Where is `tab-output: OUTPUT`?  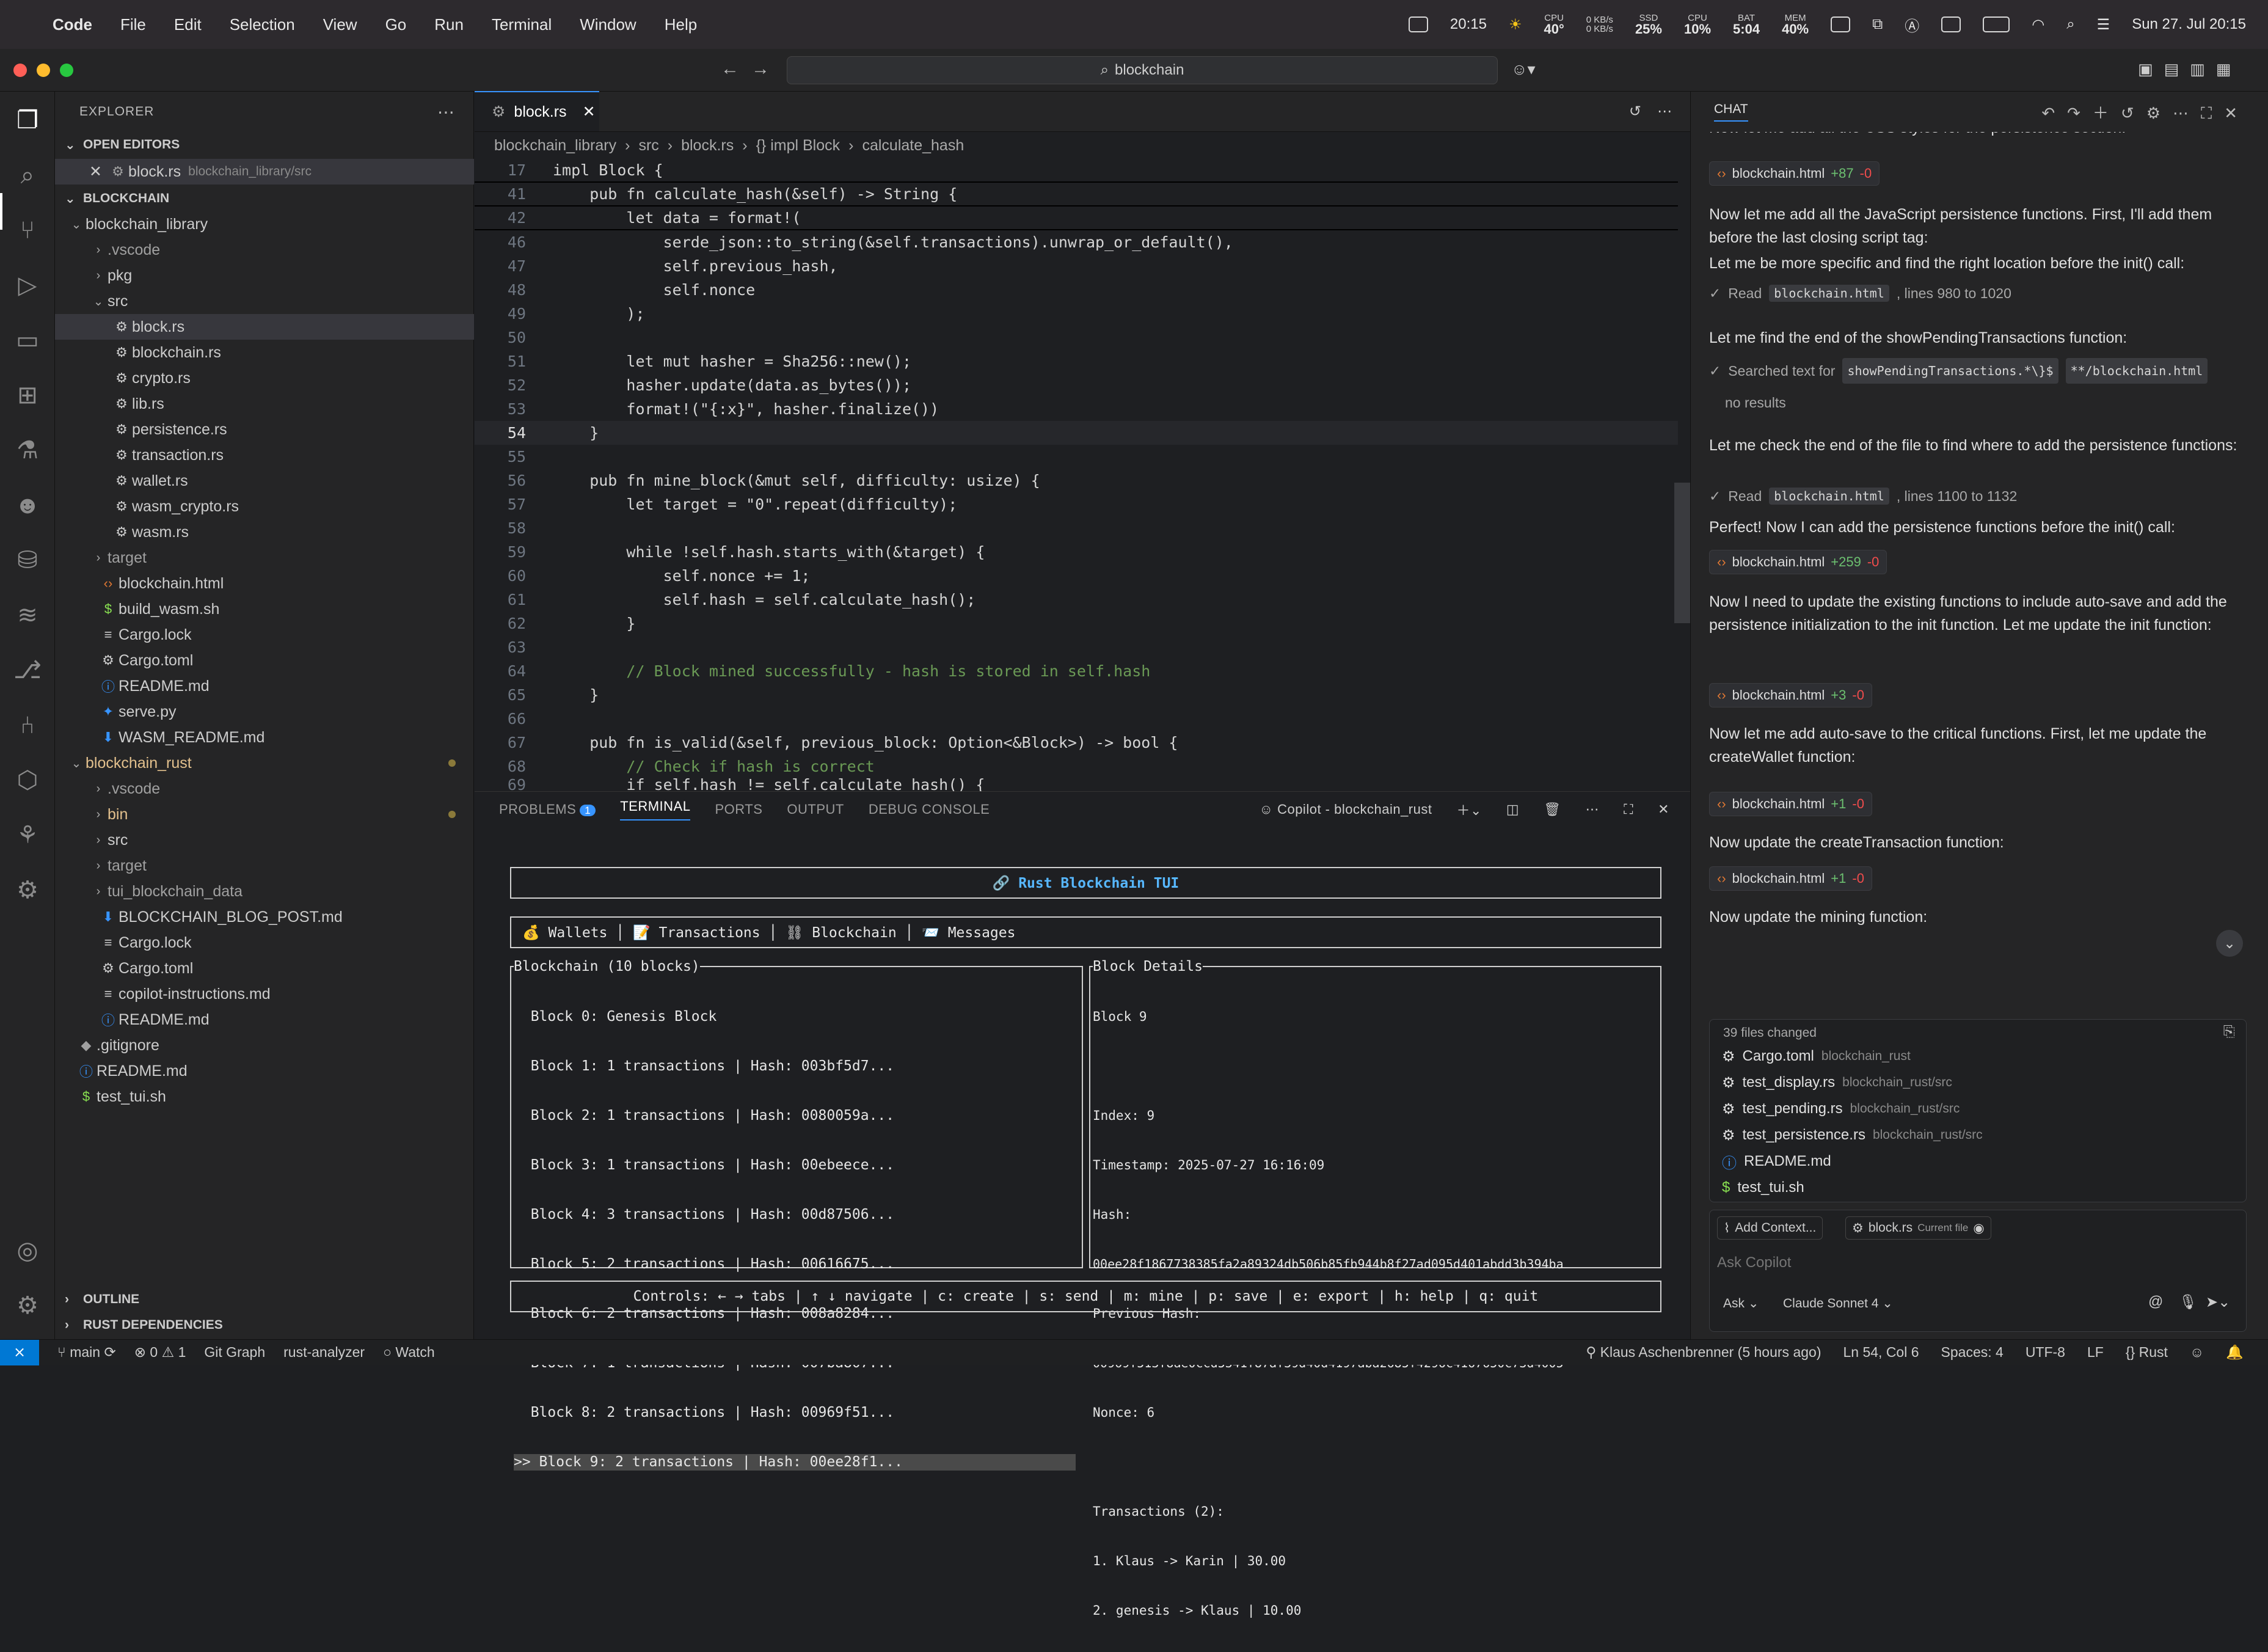
tab-output: OUTPUT is located at coordinates (815, 809).